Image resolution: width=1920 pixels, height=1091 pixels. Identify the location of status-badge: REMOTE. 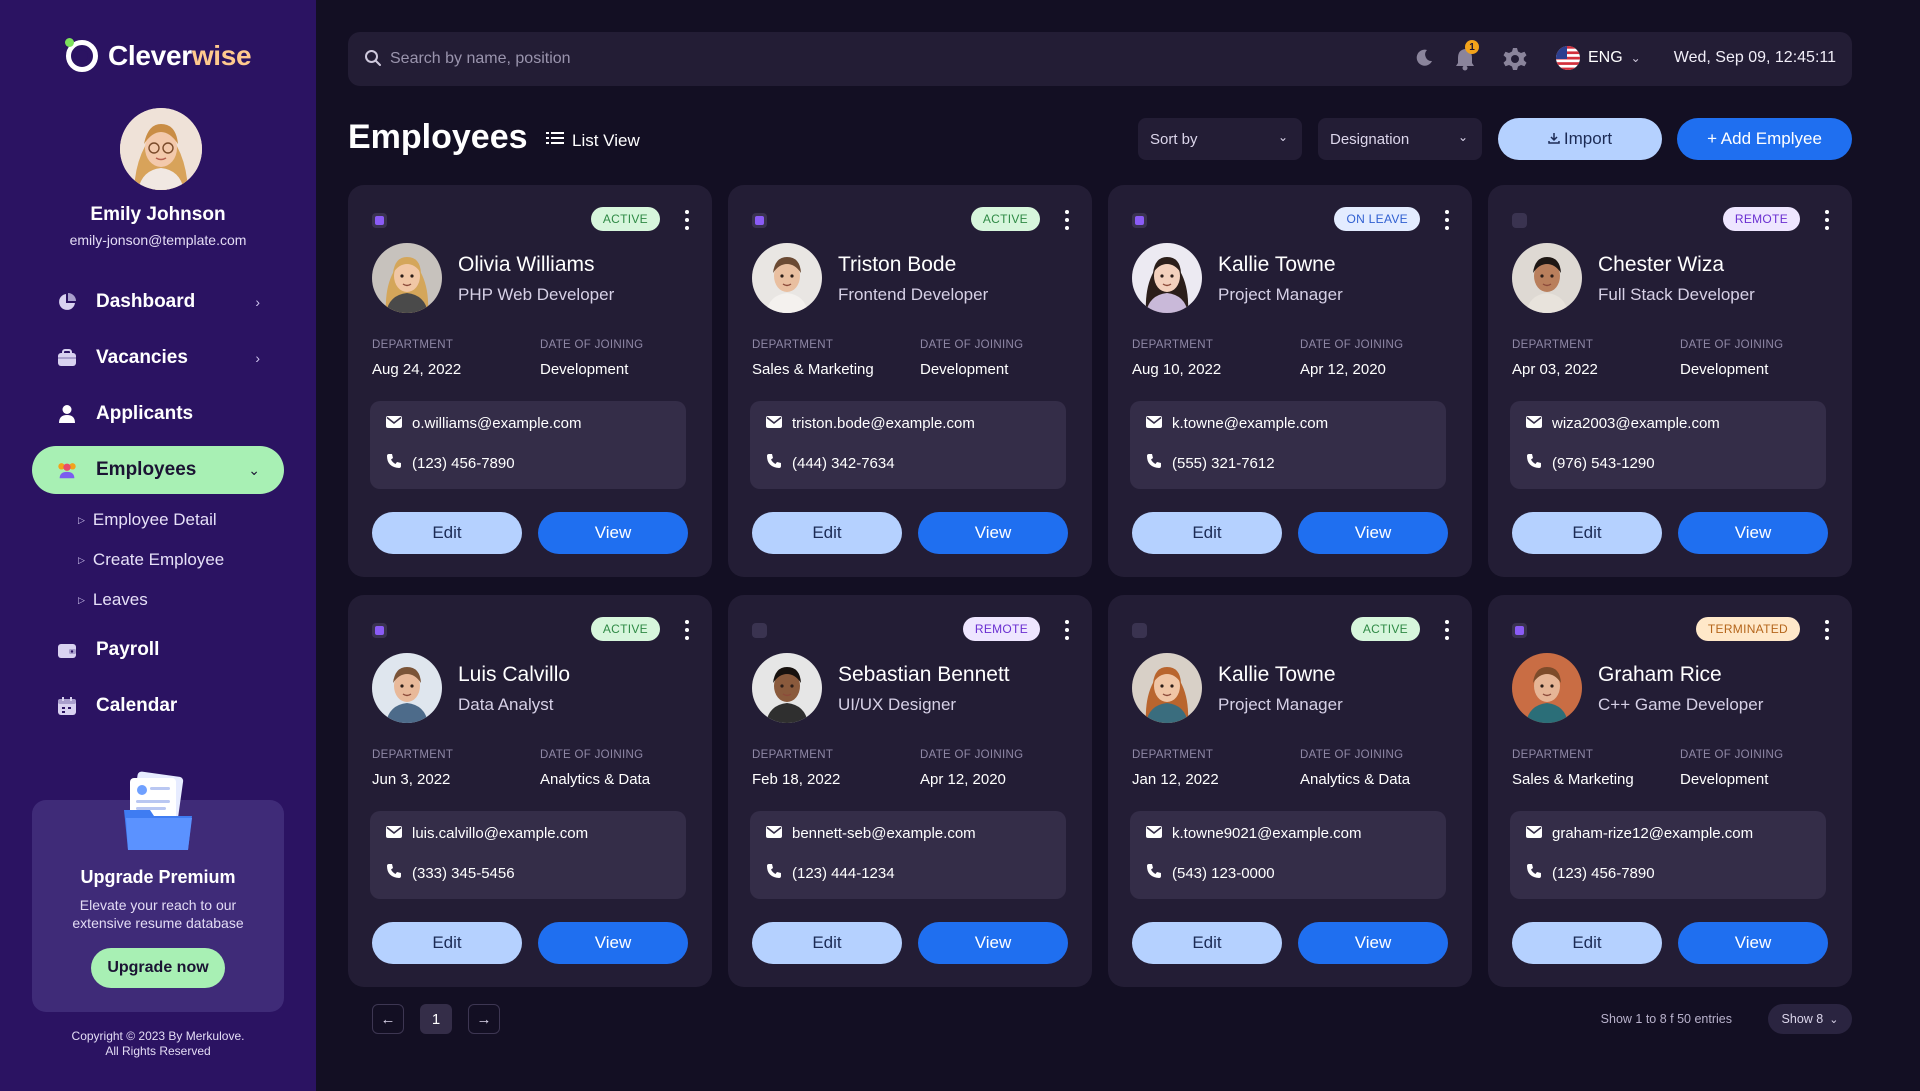
(1001, 629).